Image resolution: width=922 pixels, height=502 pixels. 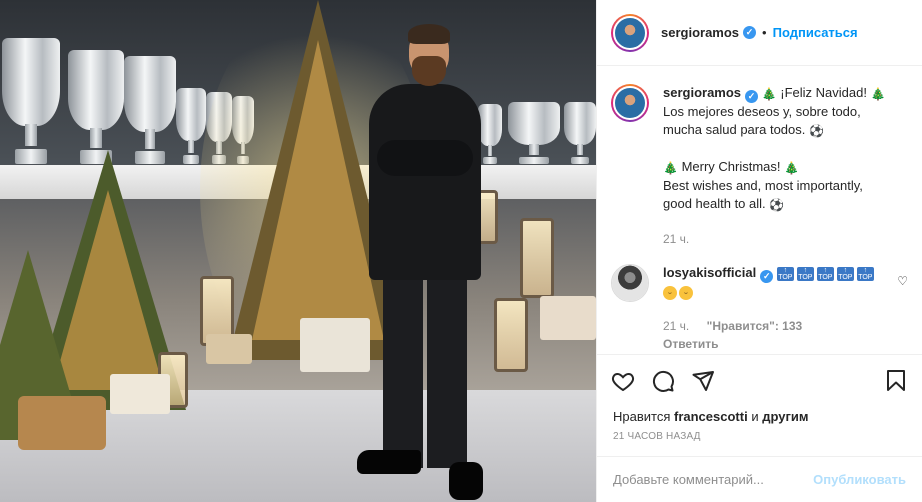 I want to click on share-icon, so click(x=703, y=381).